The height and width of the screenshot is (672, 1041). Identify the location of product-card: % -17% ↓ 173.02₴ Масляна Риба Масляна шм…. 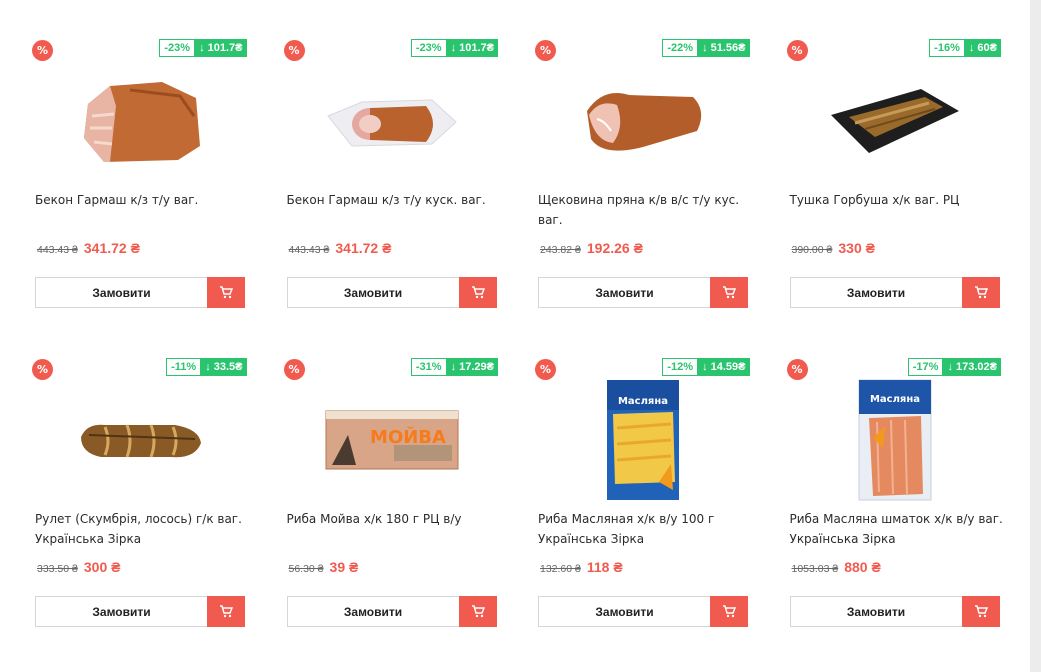
(901, 508).